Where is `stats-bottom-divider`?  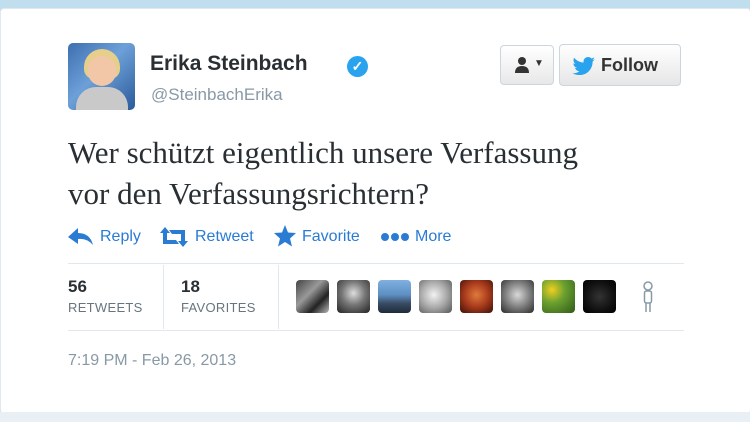
stats-bottom-divider is located at coordinates (376, 330).